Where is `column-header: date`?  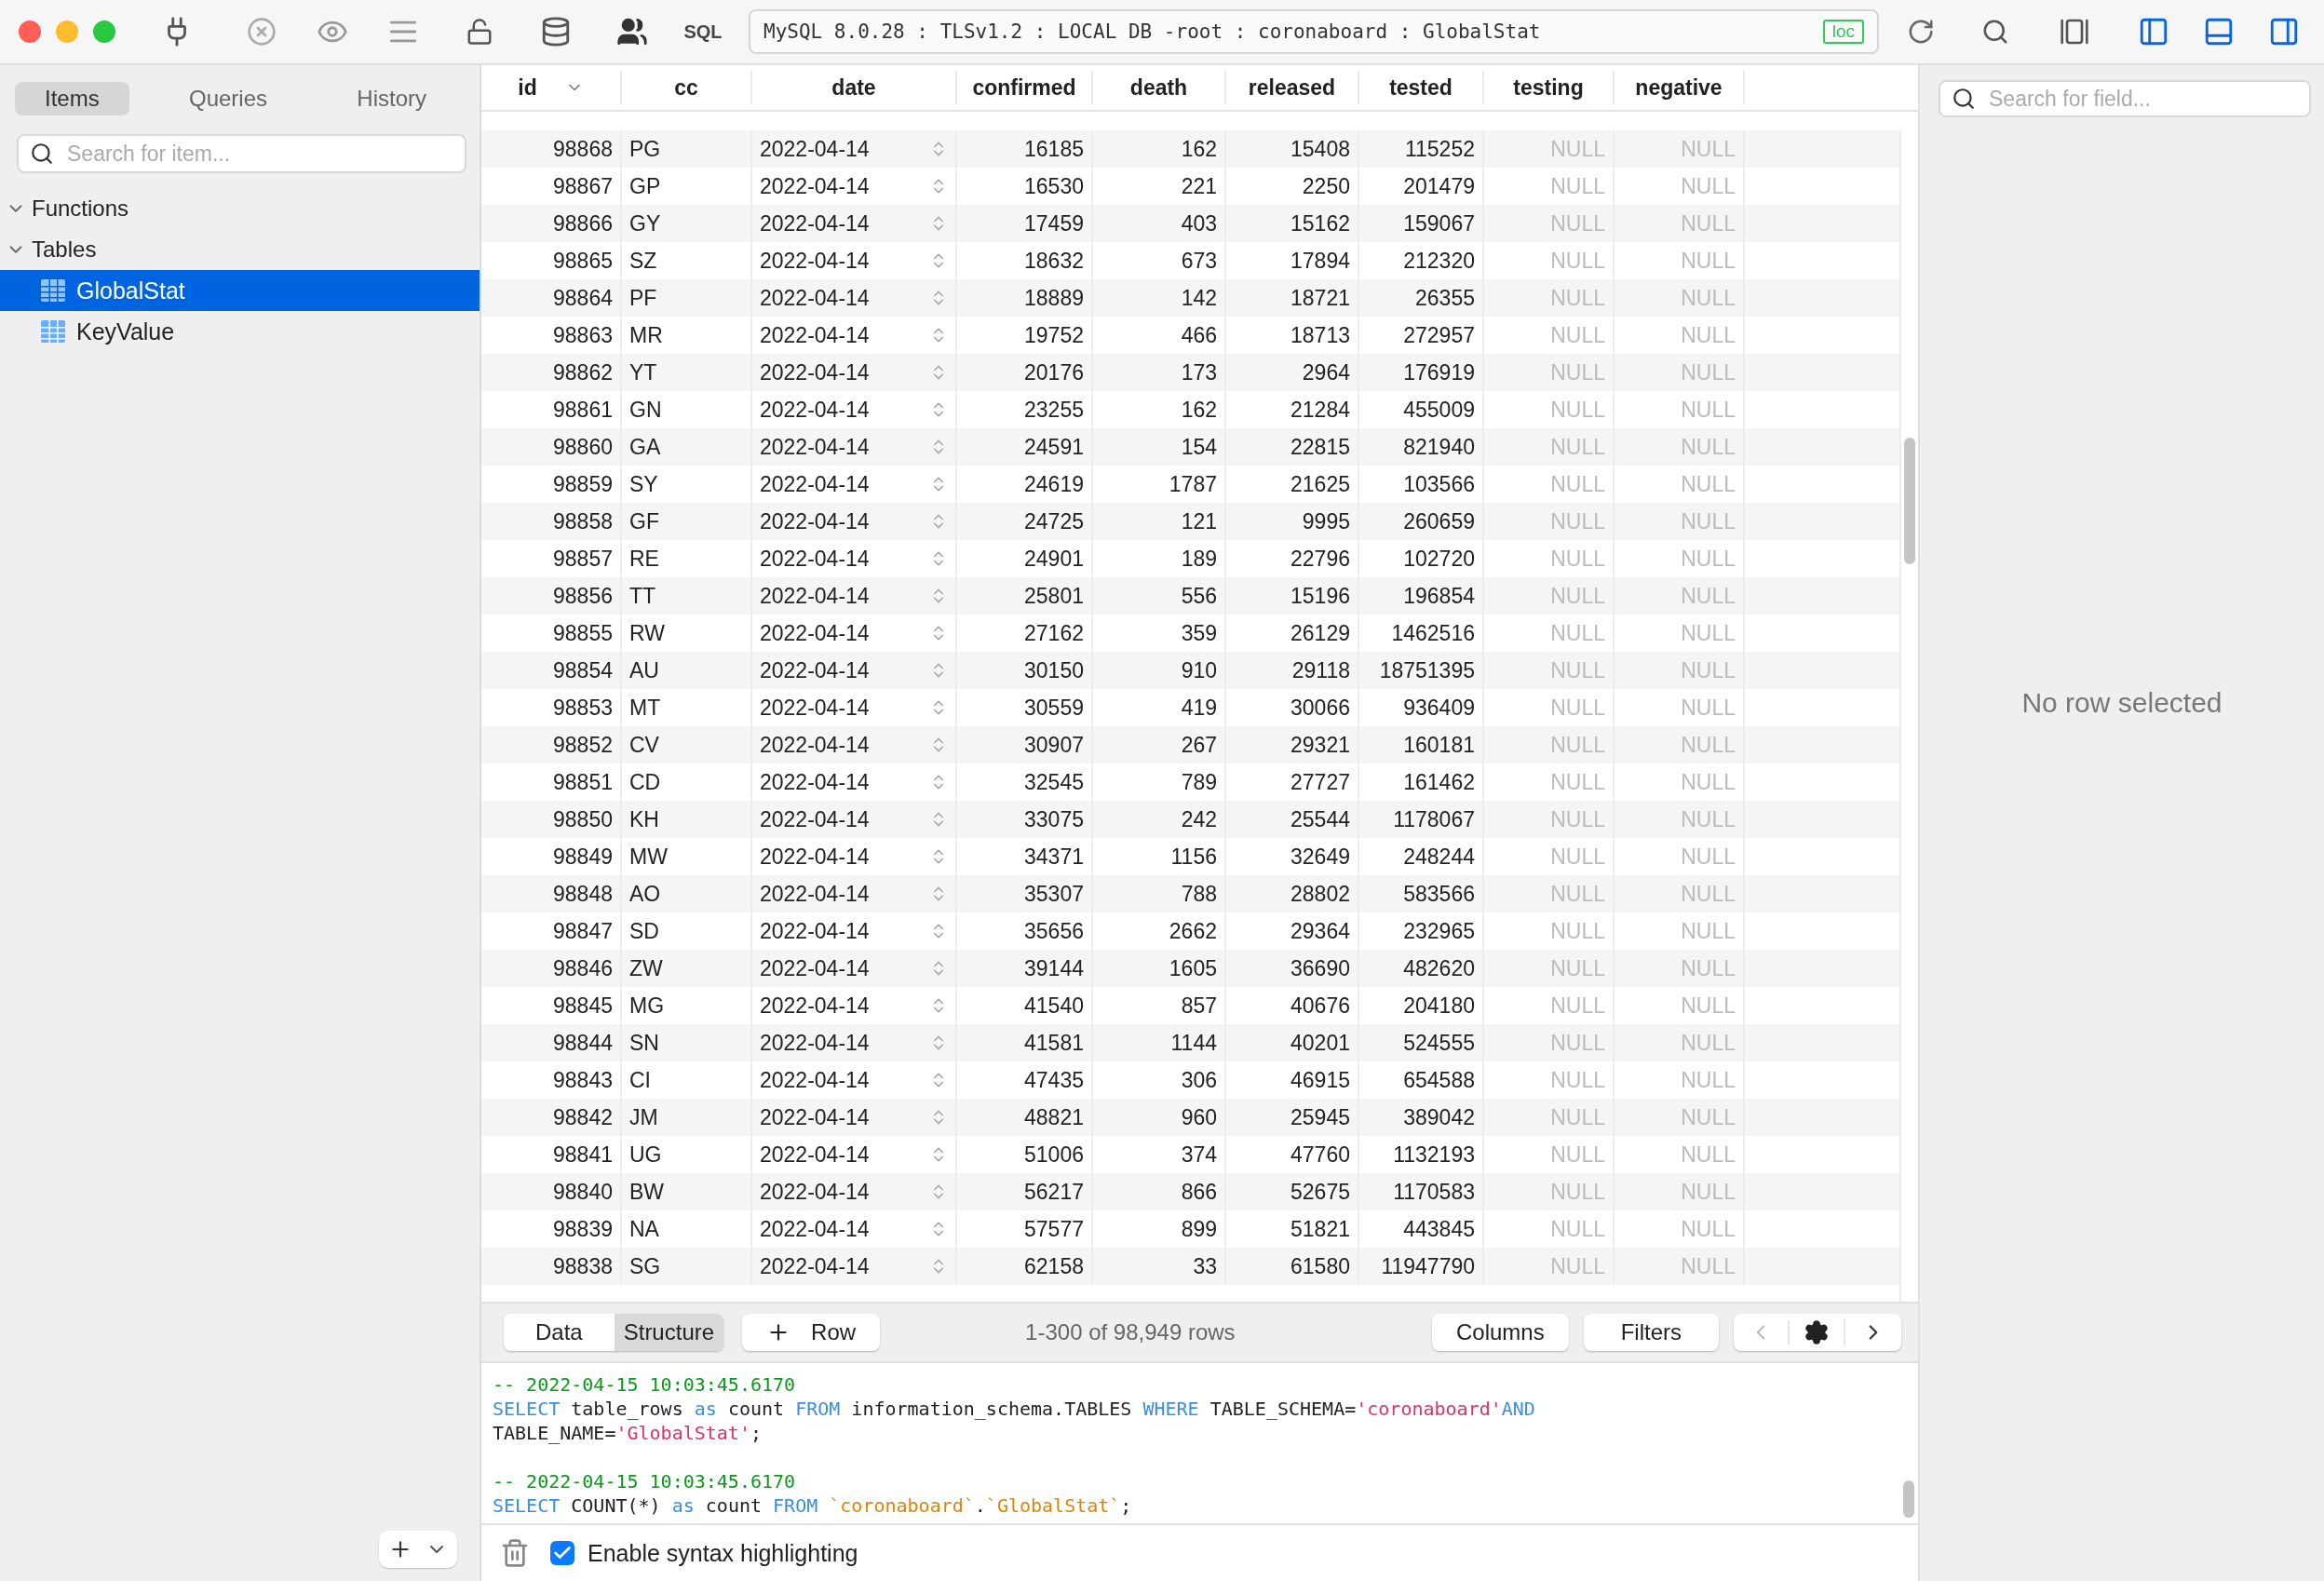 column-header: date is located at coordinates (855, 87).